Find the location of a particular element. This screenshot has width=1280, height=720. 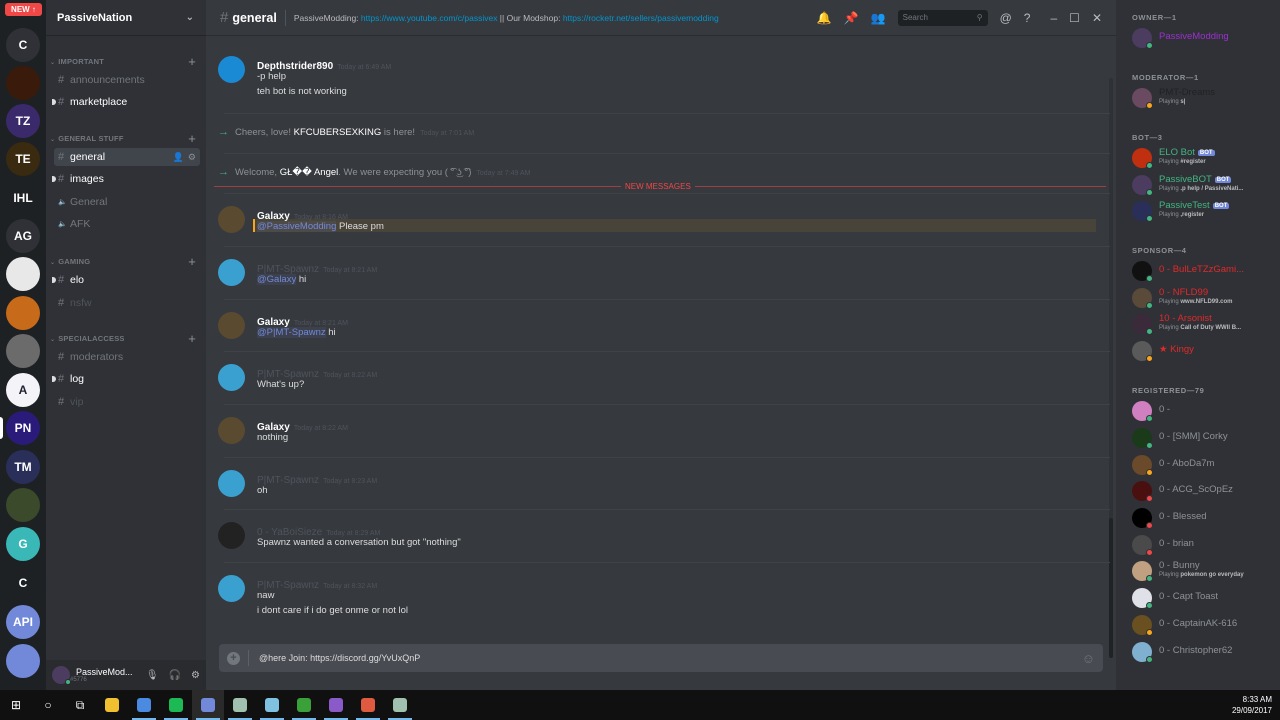

server-icon: PN is located at coordinates (23, 428).